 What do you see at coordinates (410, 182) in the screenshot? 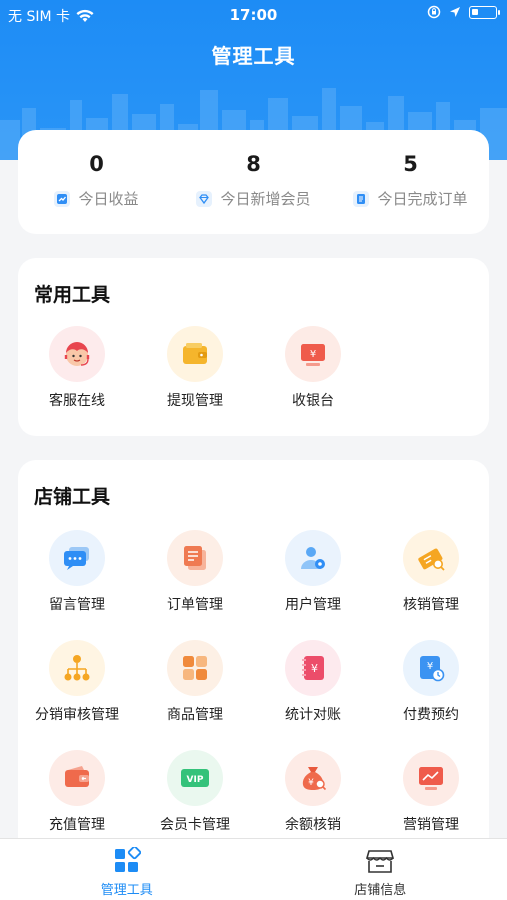
I see `stat-completed-orders: 5 今日完成订单` at bounding box center [410, 182].